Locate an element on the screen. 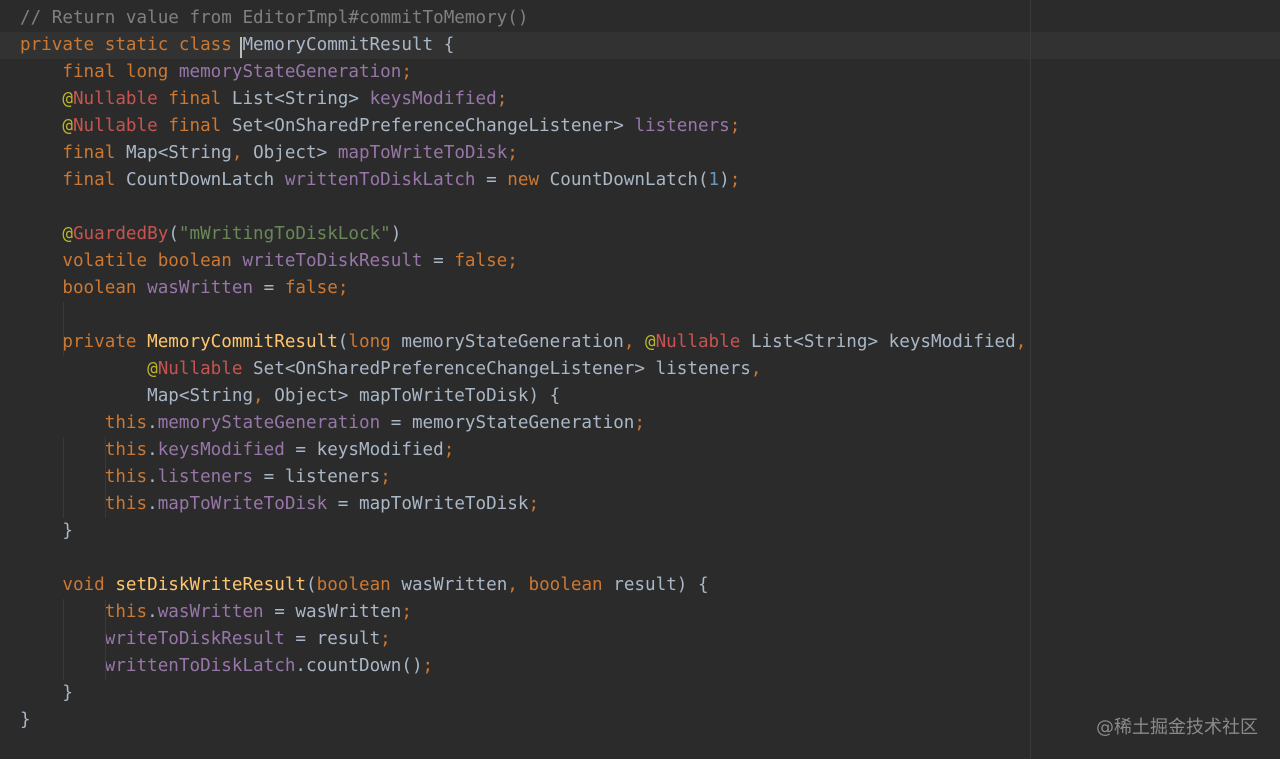  code-line: writtenToDiskLatch.countDown(); is located at coordinates (640, 666).